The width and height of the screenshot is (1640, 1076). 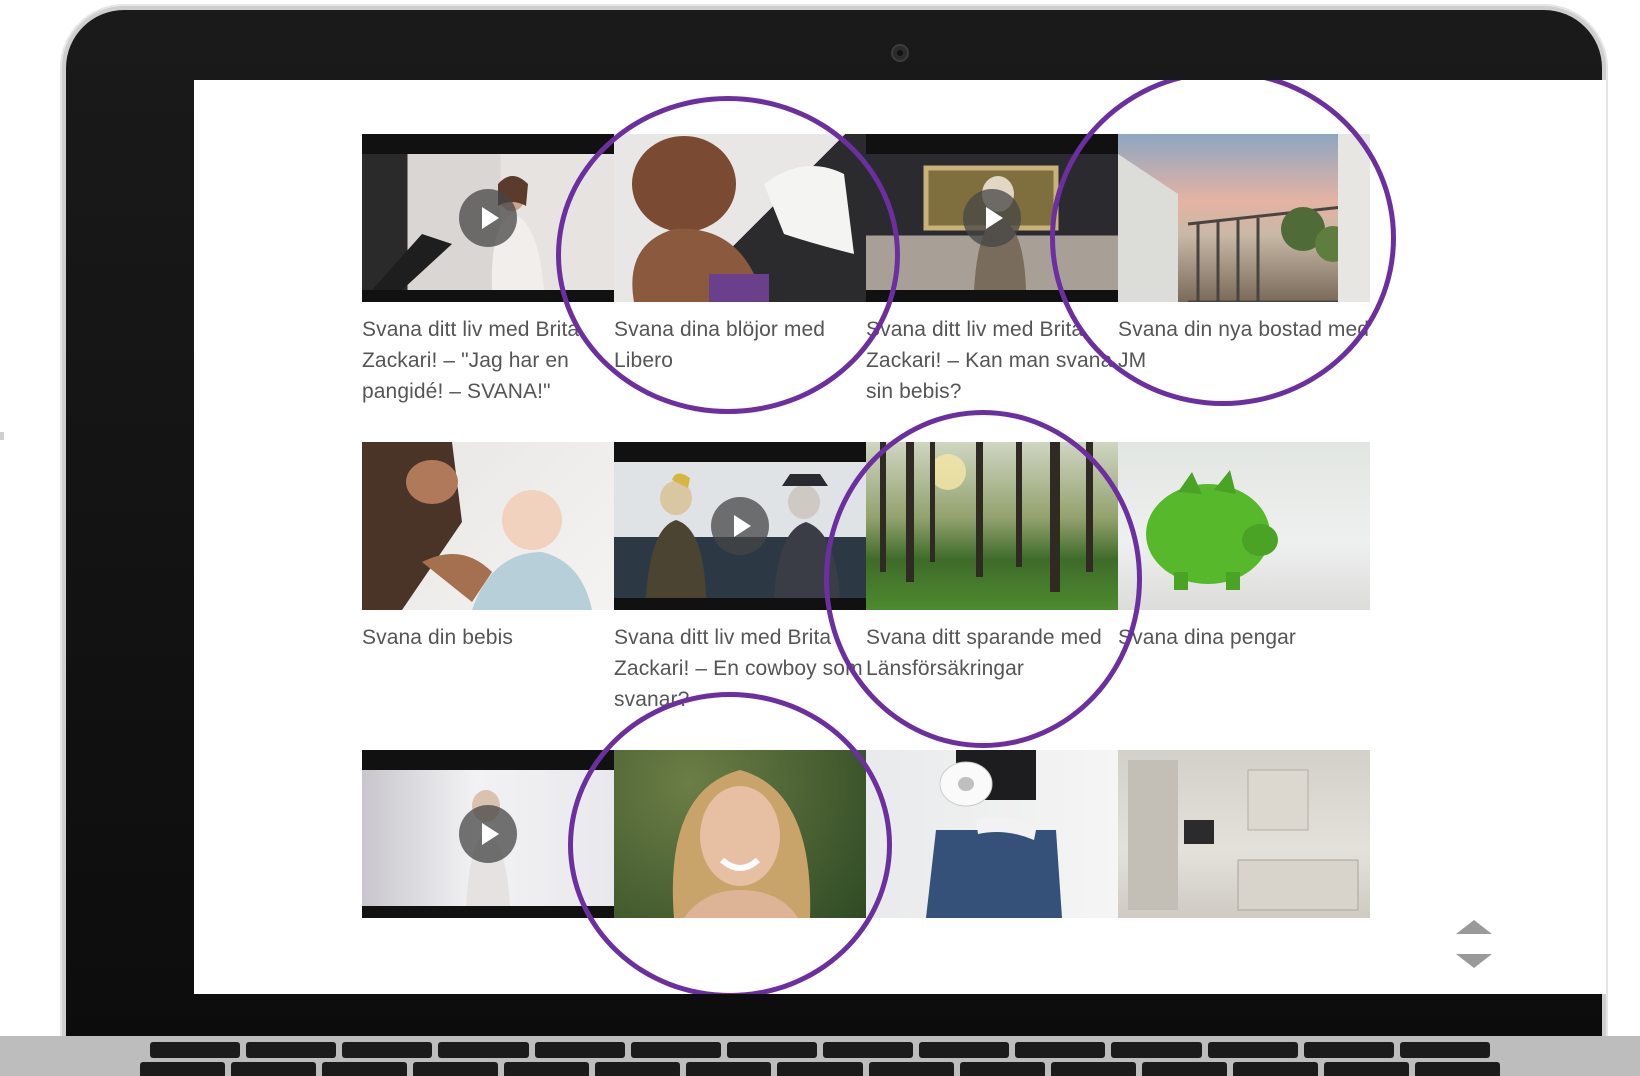 I want to click on article-title: Svana ditt sparande med Länsförsäkringar, so click(x=992, y=653).